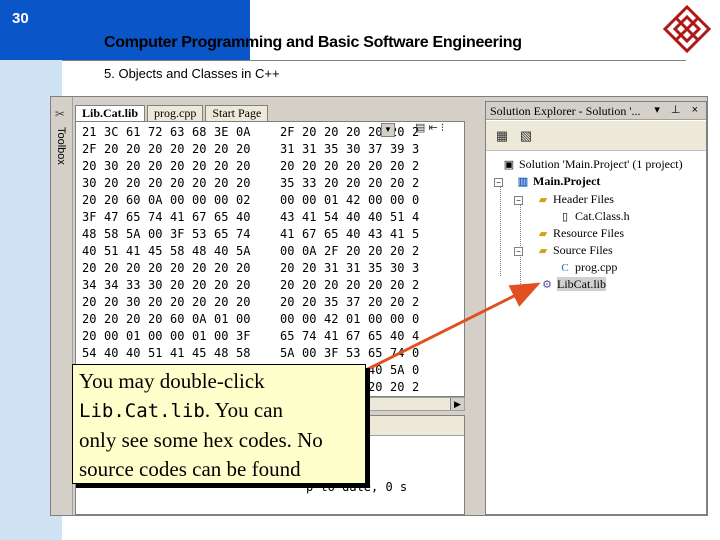 This screenshot has width=720, height=540. I want to click on tree-project: ▥ Main.Project, so click(558, 181).